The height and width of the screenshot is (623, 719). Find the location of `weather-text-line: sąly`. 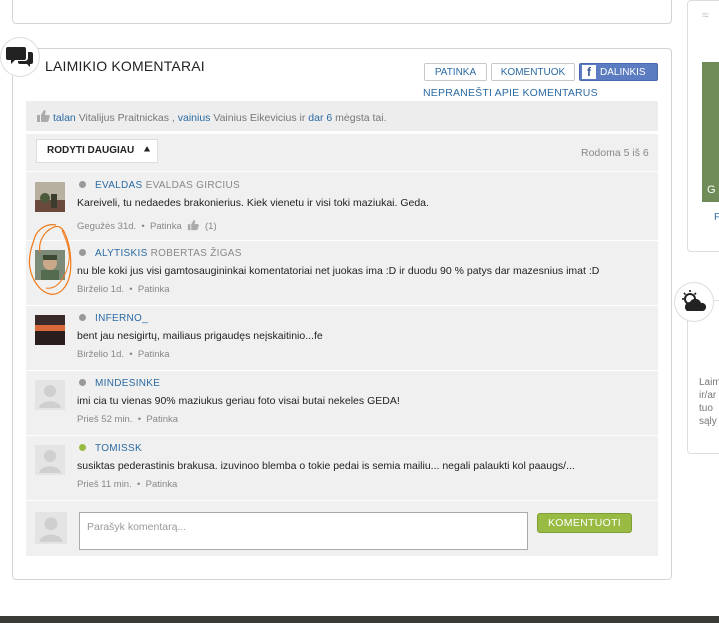

weather-text-line: sąly is located at coordinates (708, 421).